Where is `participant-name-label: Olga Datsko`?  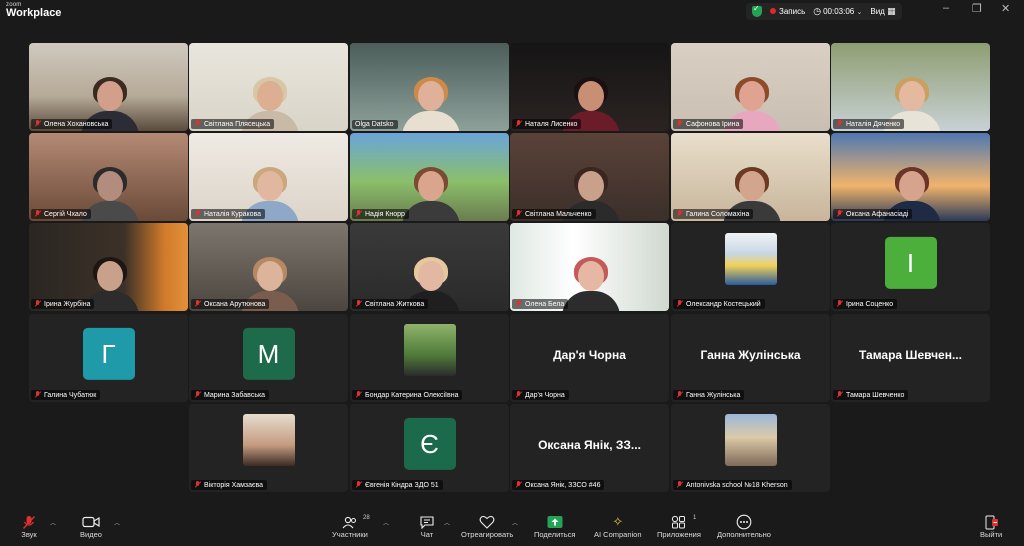
participant-name-label: Olga Datsko is located at coordinates (375, 124).